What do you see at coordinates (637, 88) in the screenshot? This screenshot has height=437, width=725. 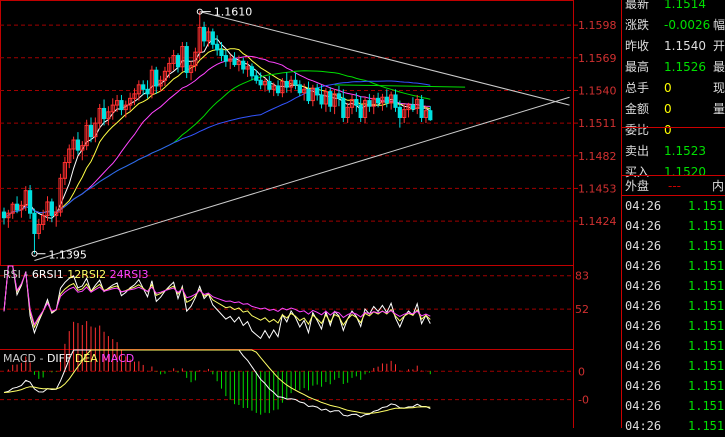 I see `quote-label: 总手` at bounding box center [637, 88].